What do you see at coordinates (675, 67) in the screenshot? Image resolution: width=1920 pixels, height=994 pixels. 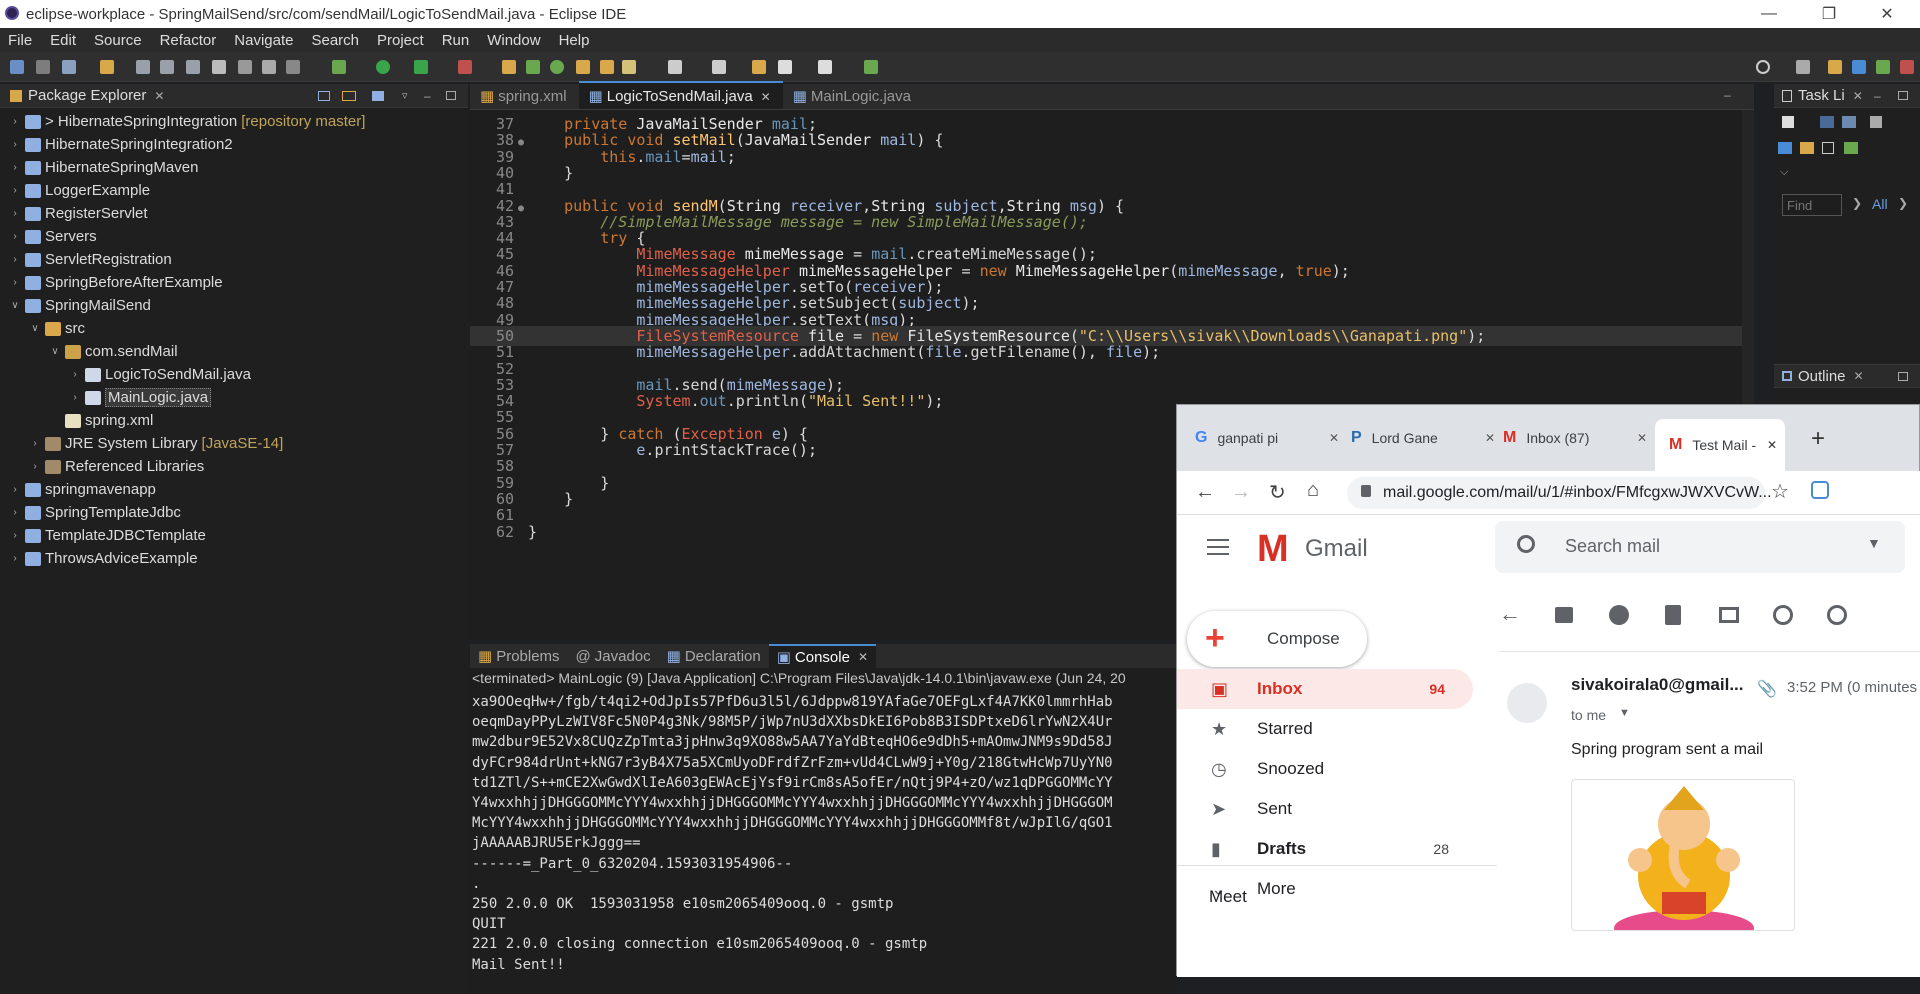 I see `next-annotation-icon` at bounding box center [675, 67].